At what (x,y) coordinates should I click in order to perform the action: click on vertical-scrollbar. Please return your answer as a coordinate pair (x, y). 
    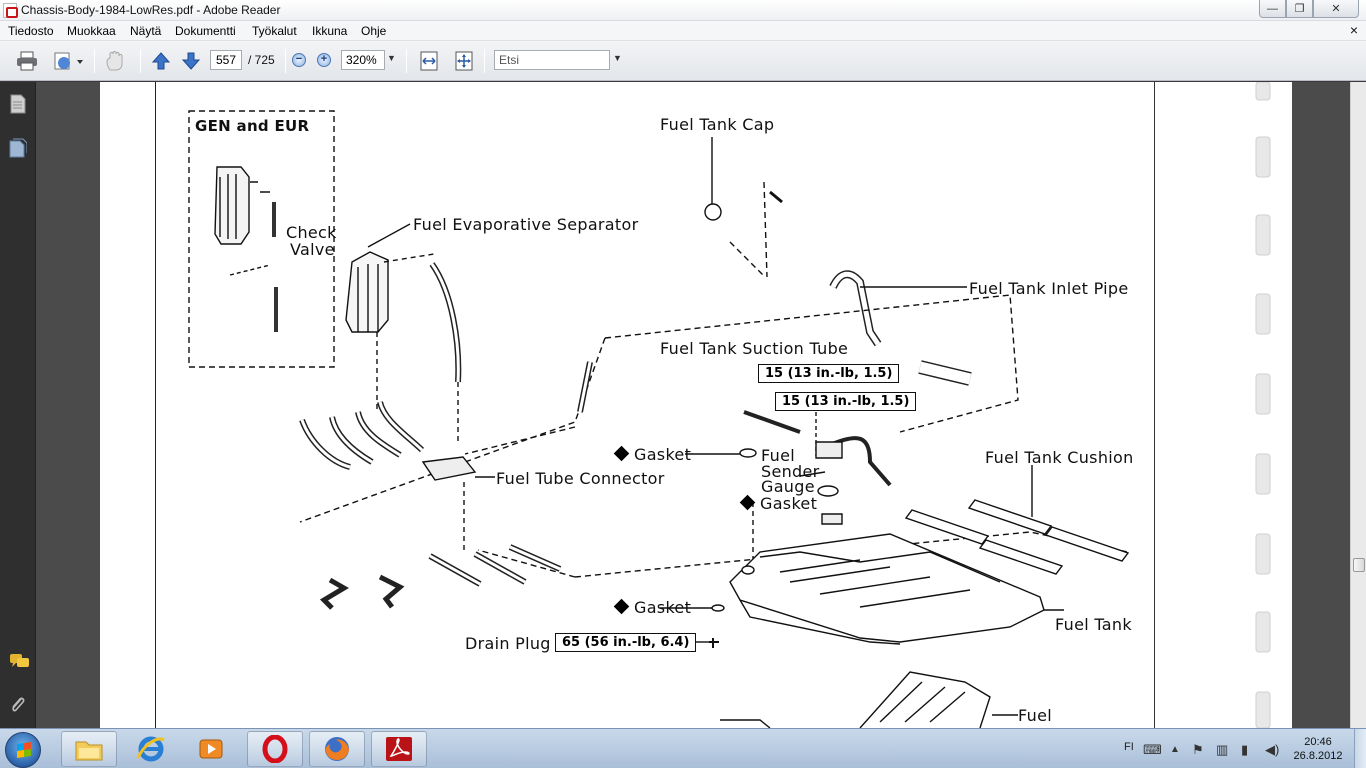
    Looking at the image, I should click on (1358, 405).